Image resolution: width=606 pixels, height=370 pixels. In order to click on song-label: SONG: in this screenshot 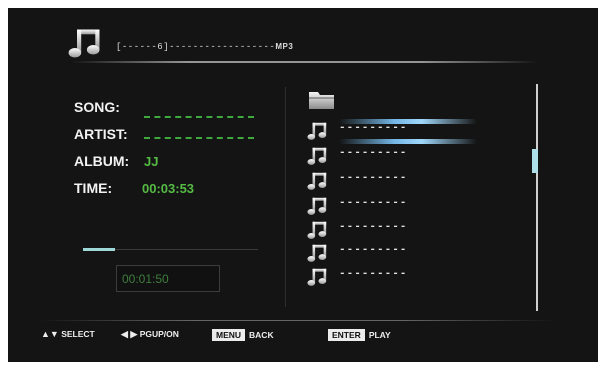, I will do `click(97, 107)`.